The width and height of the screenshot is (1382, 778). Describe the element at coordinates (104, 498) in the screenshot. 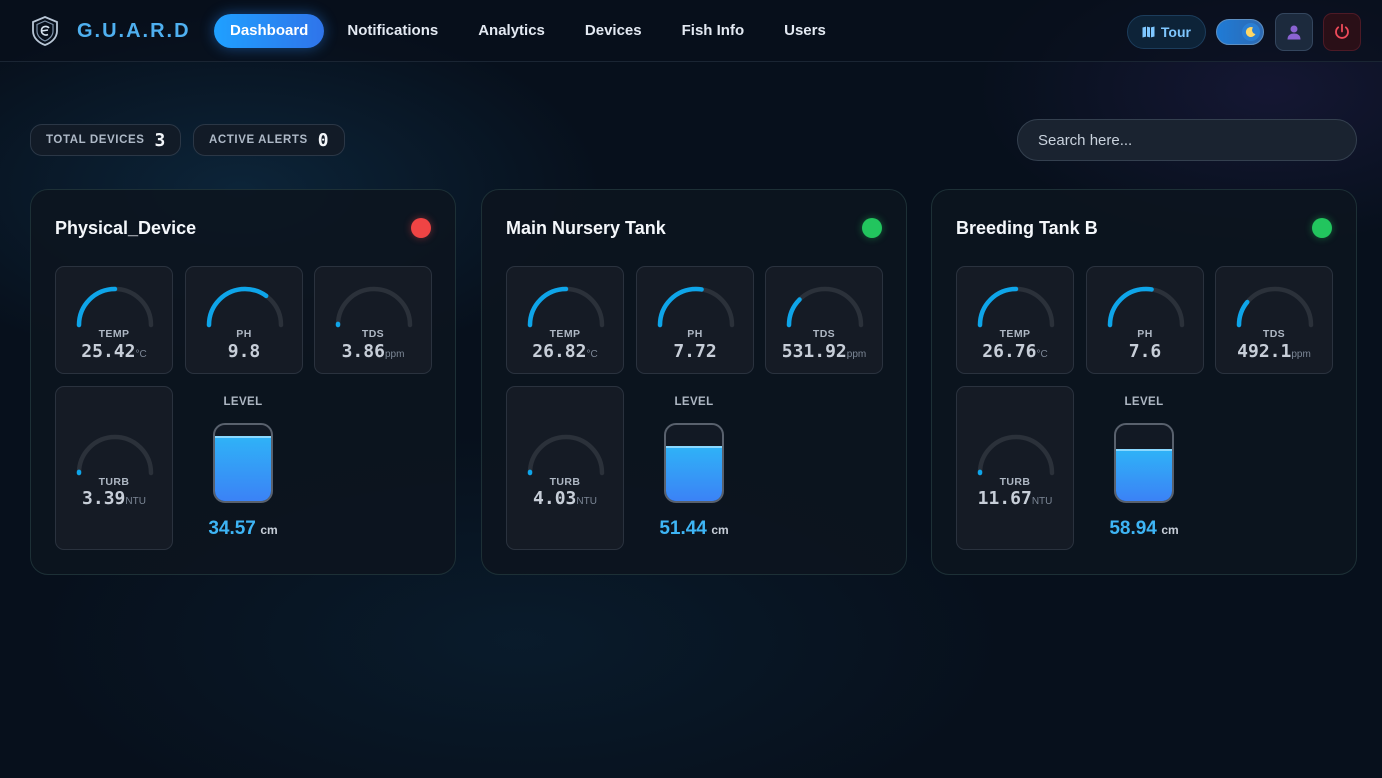

I see `turb-value: 3.39` at that location.